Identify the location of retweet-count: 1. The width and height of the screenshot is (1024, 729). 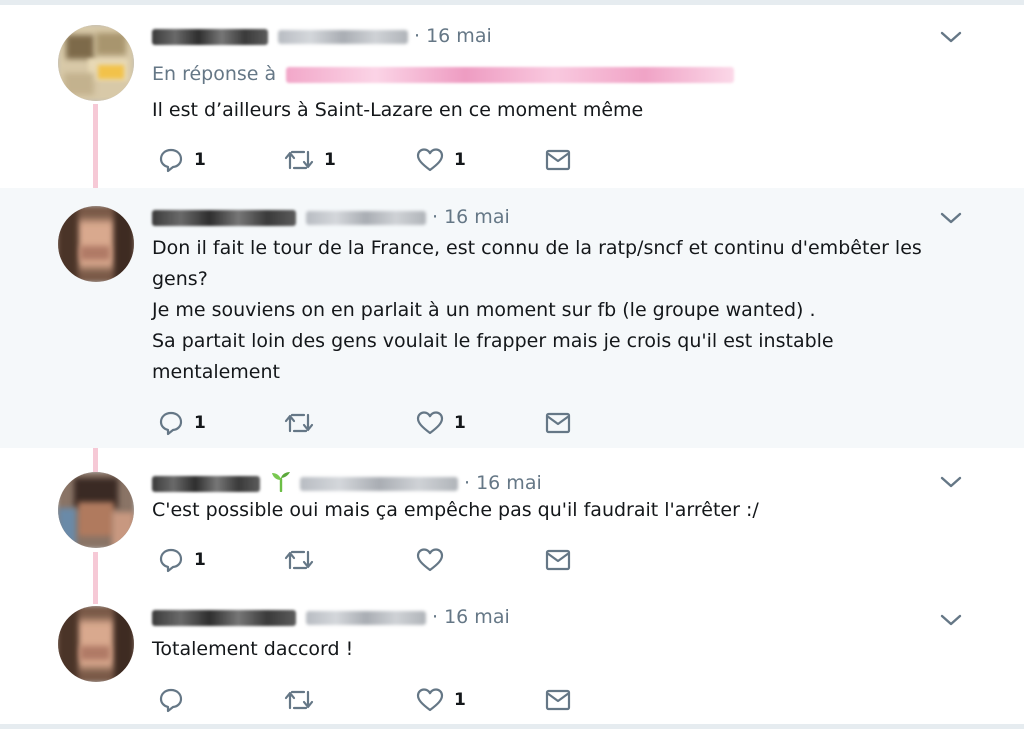
(330, 160).